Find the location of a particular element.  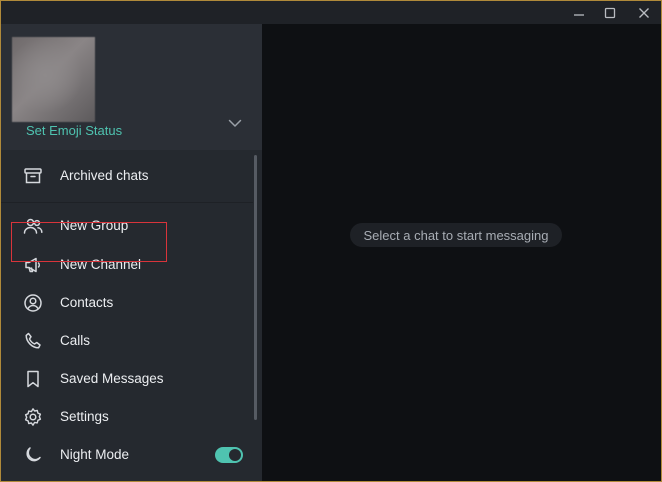

menu-item-label: Archived chats is located at coordinates (104, 175).